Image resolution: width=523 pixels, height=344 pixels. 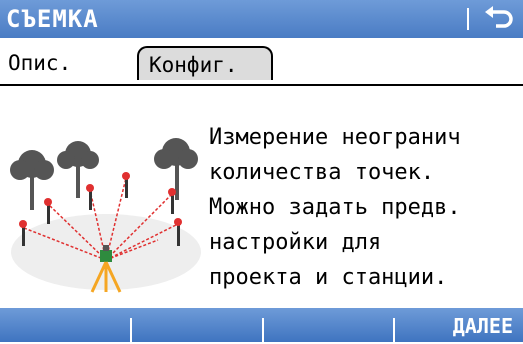 What do you see at coordinates (261, 19) in the screenshot?
I see `title-bar: СЪЕМКА` at bounding box center [261, 19].